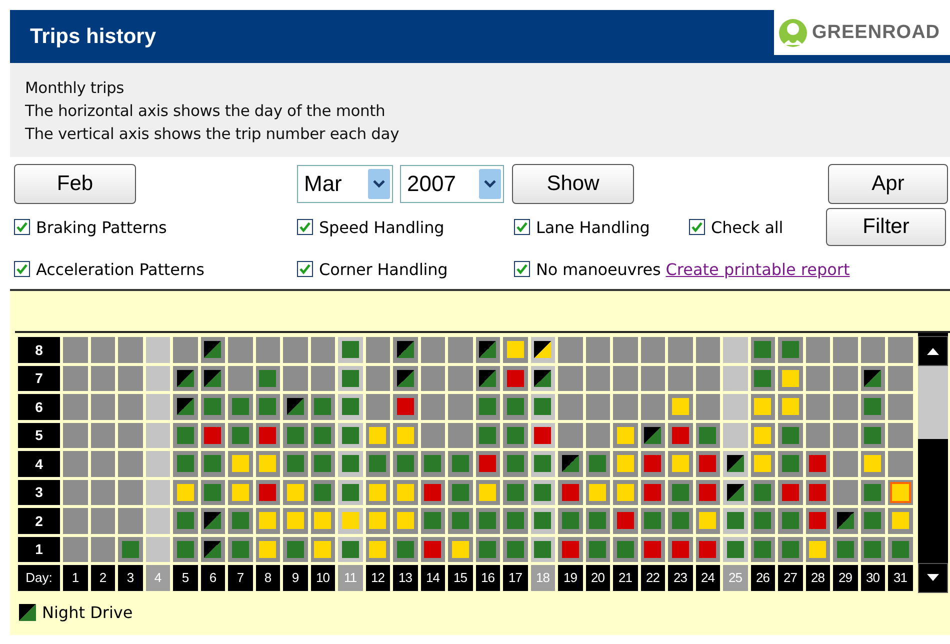 This screenshot has width=950, height=644. Describe the element at coordinates (758, 269) in the screenshot. I see `report-link: Create printable report` at that location.